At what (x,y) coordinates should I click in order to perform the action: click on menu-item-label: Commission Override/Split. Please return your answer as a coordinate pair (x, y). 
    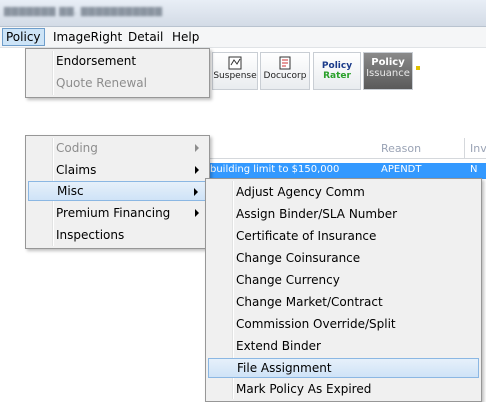
    Looking at the image, I should click on (316, 324).